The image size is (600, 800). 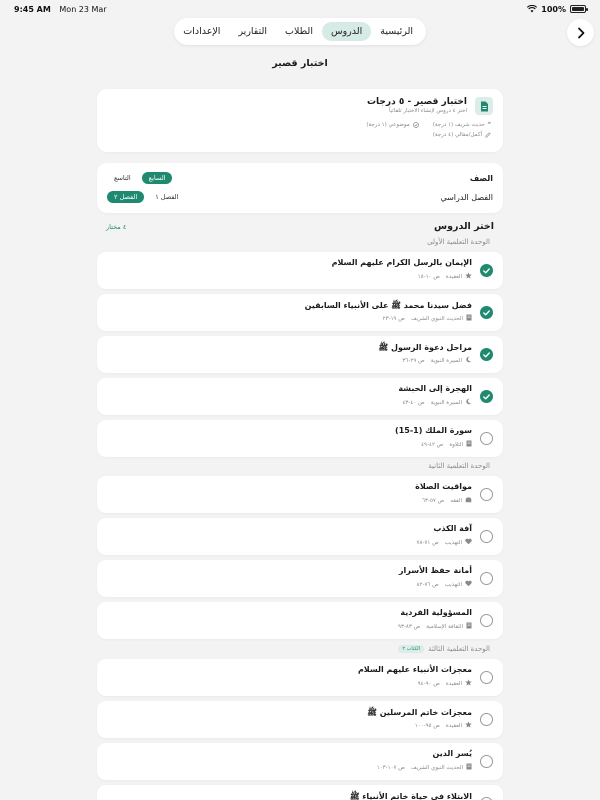 What do you see at coordinates (427, 111) in the screenshot?
I see `quiz-subtitle: اختر ٤ دروس لإنشاء الاختبار تلقائياً` at bounding box center [427, 111].